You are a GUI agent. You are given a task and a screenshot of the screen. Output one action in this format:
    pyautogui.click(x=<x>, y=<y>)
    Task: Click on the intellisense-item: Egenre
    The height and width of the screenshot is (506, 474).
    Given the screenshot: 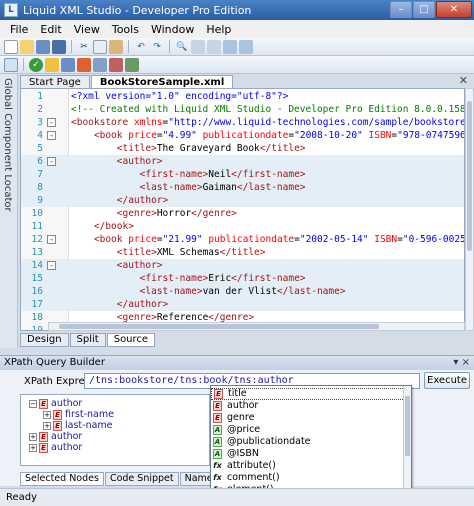 What is the action you would take?
    pyautogui.click(x=308, y=418)
    